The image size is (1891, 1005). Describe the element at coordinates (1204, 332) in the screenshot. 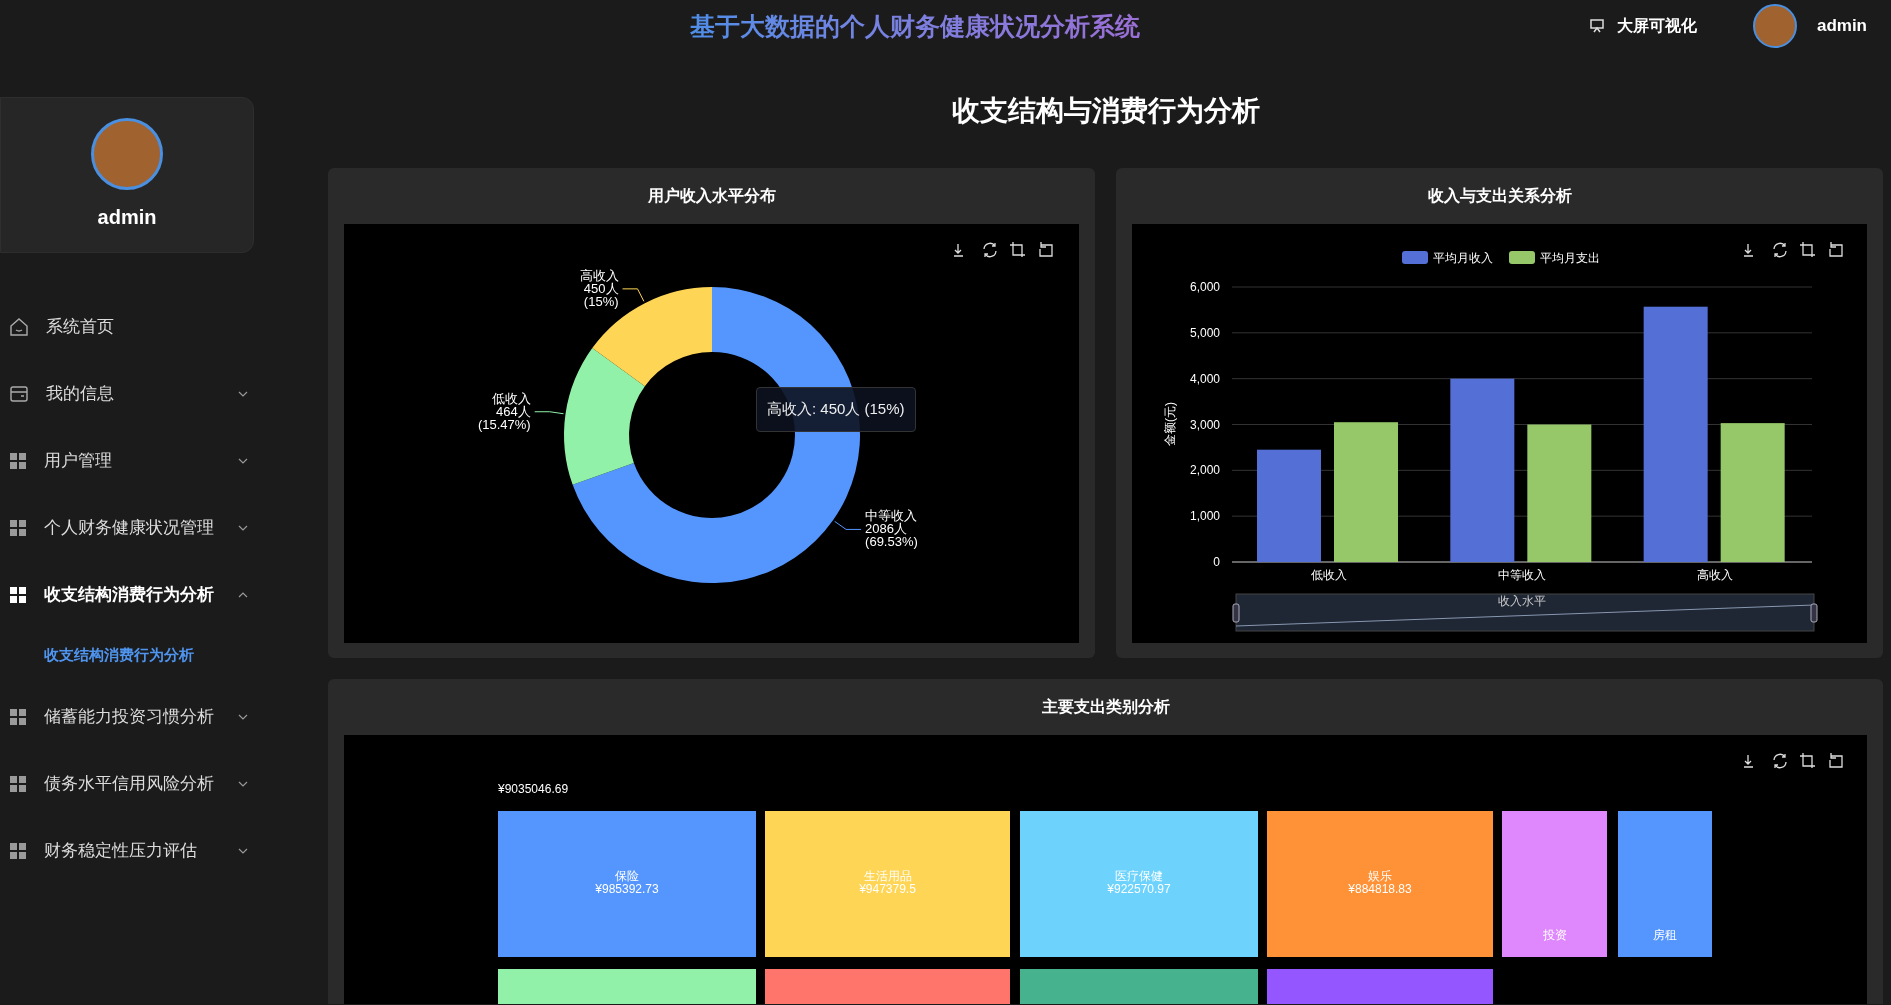

I see `axis-tick-label: 5,000` at that location.